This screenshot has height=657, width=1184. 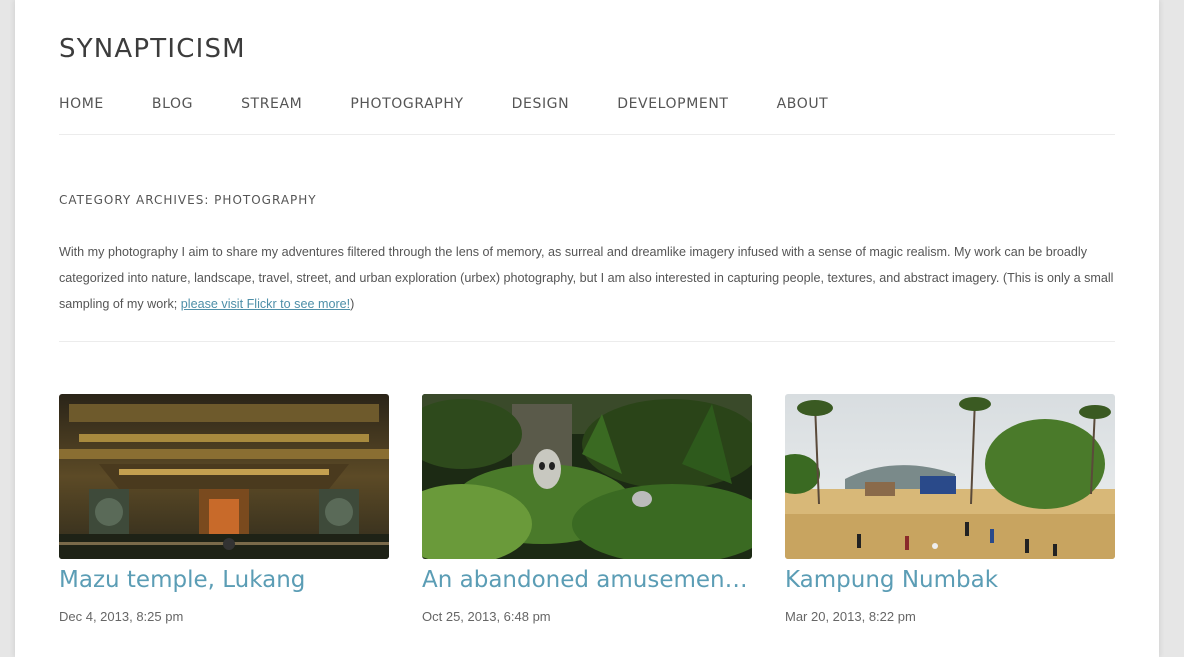 I want to click on nav-item-stream: STREAM, so click(x=271, y=104).